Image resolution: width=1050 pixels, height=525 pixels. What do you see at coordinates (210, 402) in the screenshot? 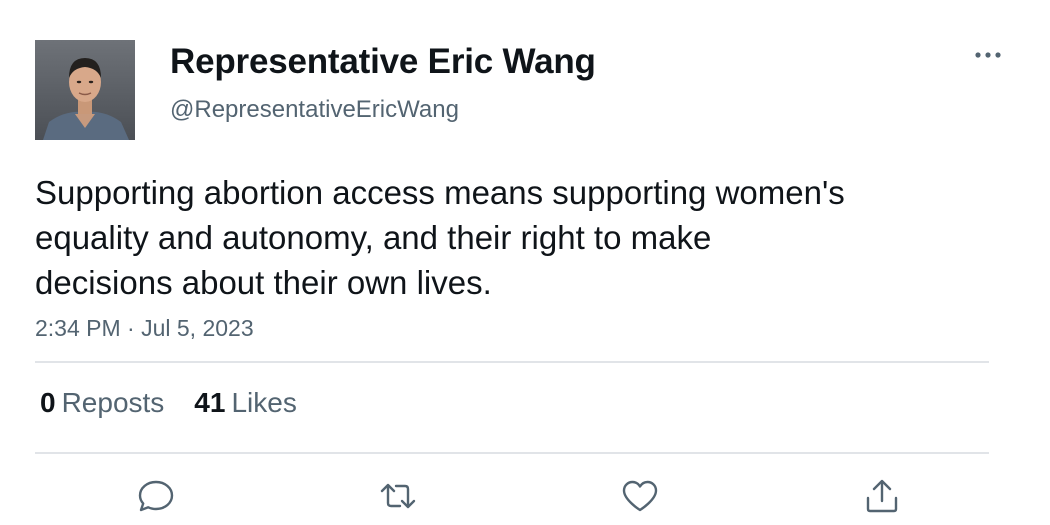
I see `likes-count: 41` at bounding box center [210, 402].